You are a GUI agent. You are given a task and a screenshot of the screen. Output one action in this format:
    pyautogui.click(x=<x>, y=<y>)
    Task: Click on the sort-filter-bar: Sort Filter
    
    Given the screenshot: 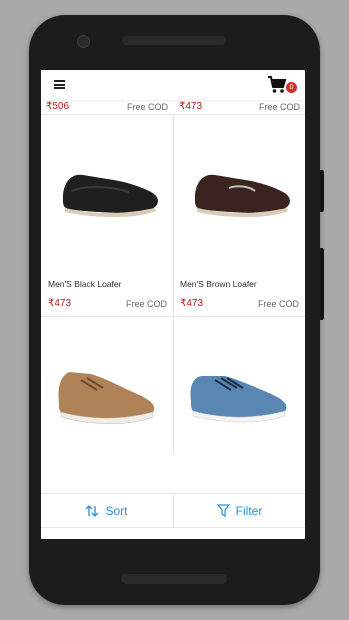 What is the action you would take?
    pyautogui.click(x=173, y=510)
    